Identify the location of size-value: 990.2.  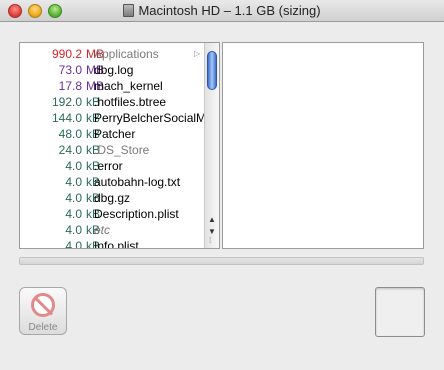
(66, 54).